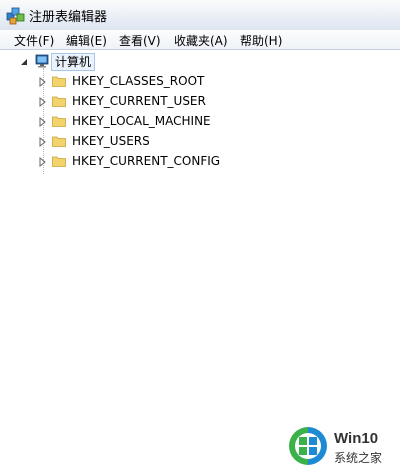  I want to click on computer-icon, so click(42, 61).